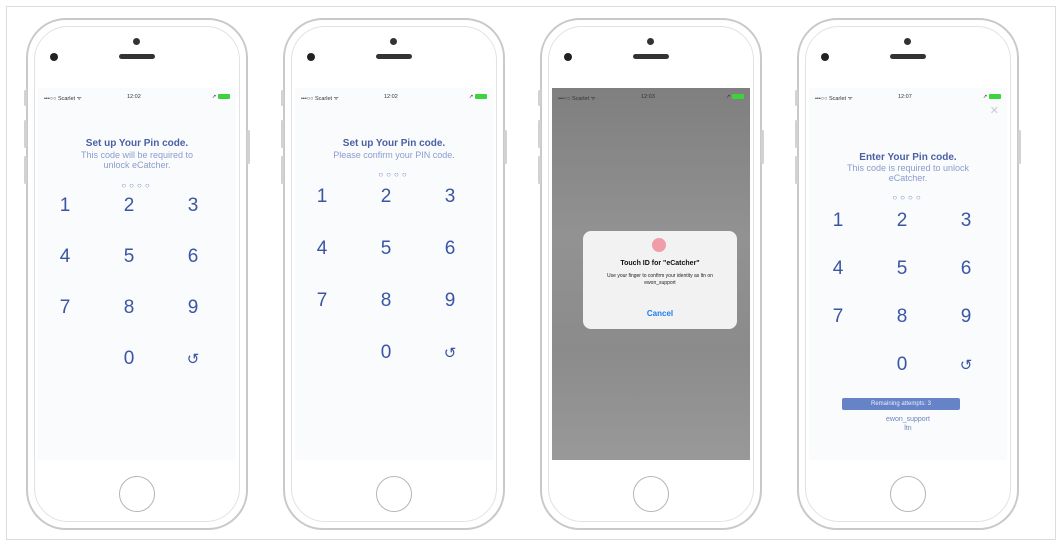  I want to click on status-bar: •••○○ Scarlet ᯤ 12:07 ➚, so click(908, 98).